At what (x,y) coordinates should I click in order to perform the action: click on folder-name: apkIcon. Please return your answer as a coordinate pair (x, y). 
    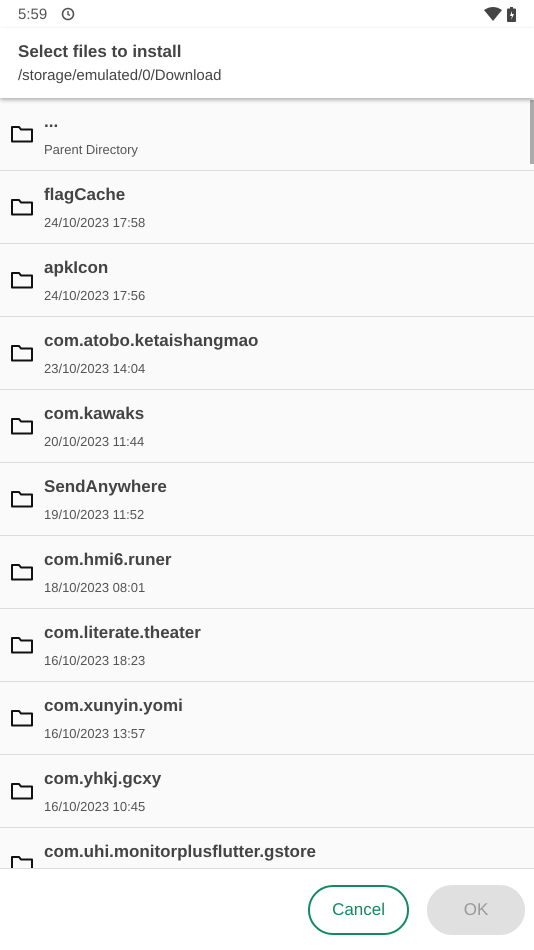
    Looking at the image, I should click on (95, 268).